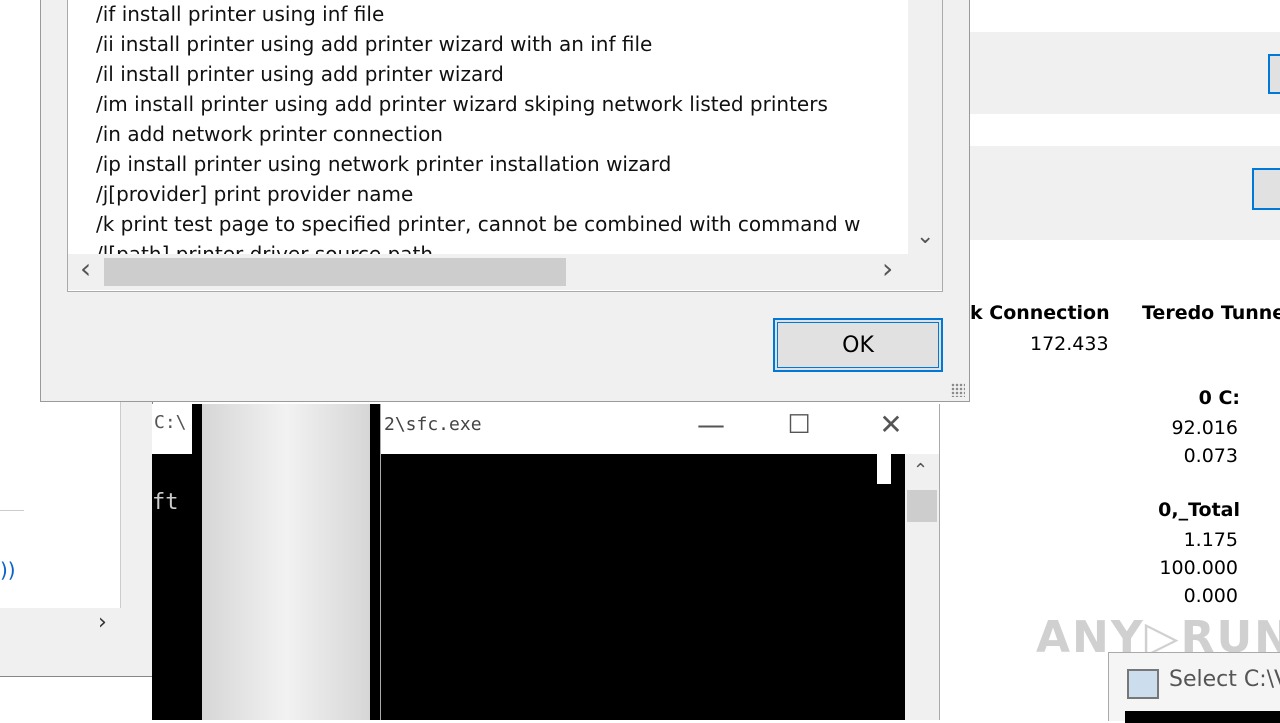 The image size is (1280, 723). I want to click on console-1-title: C:\, so click(170, 422).